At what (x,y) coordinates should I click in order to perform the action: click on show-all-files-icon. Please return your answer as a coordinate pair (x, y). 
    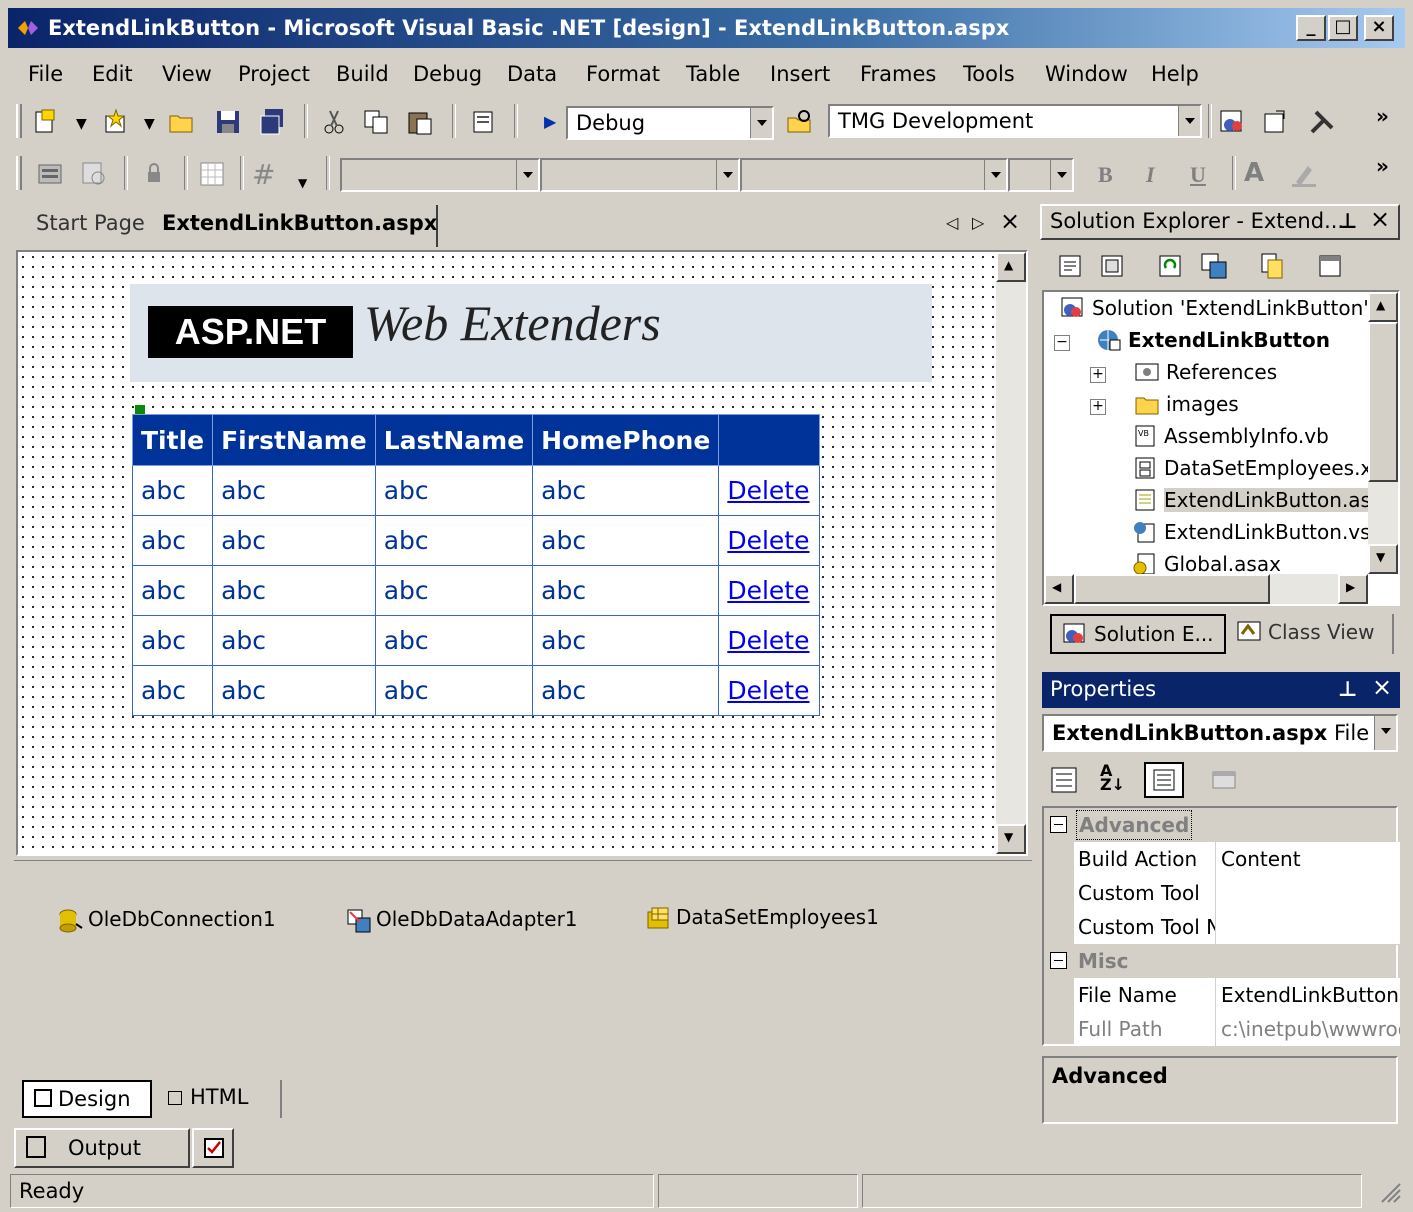
    Looking at the image, I should click on (1272, 266).